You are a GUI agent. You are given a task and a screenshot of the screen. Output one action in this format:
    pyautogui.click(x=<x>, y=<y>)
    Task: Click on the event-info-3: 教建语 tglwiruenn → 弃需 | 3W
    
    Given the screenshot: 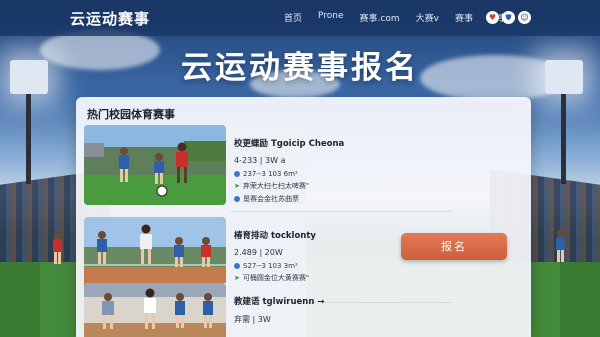 What is the action you would take?
    pyautogui.click(x=304, y=310)
    